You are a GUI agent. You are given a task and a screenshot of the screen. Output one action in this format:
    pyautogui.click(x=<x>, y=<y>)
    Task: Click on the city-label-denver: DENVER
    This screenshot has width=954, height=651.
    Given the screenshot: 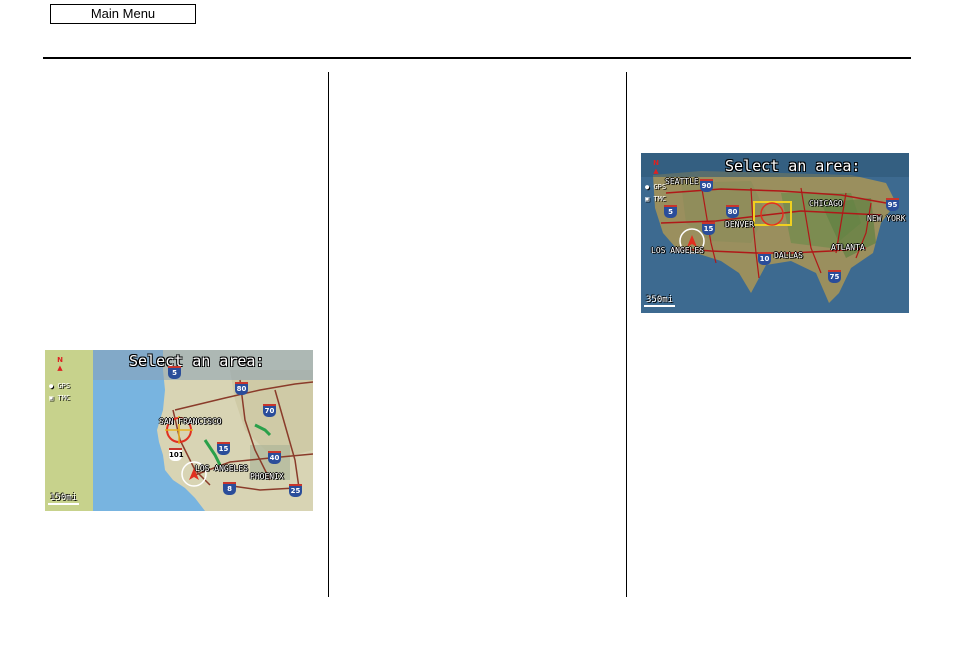 What is the action you would take?
    pyautogui.click(x=739, y=224)
    